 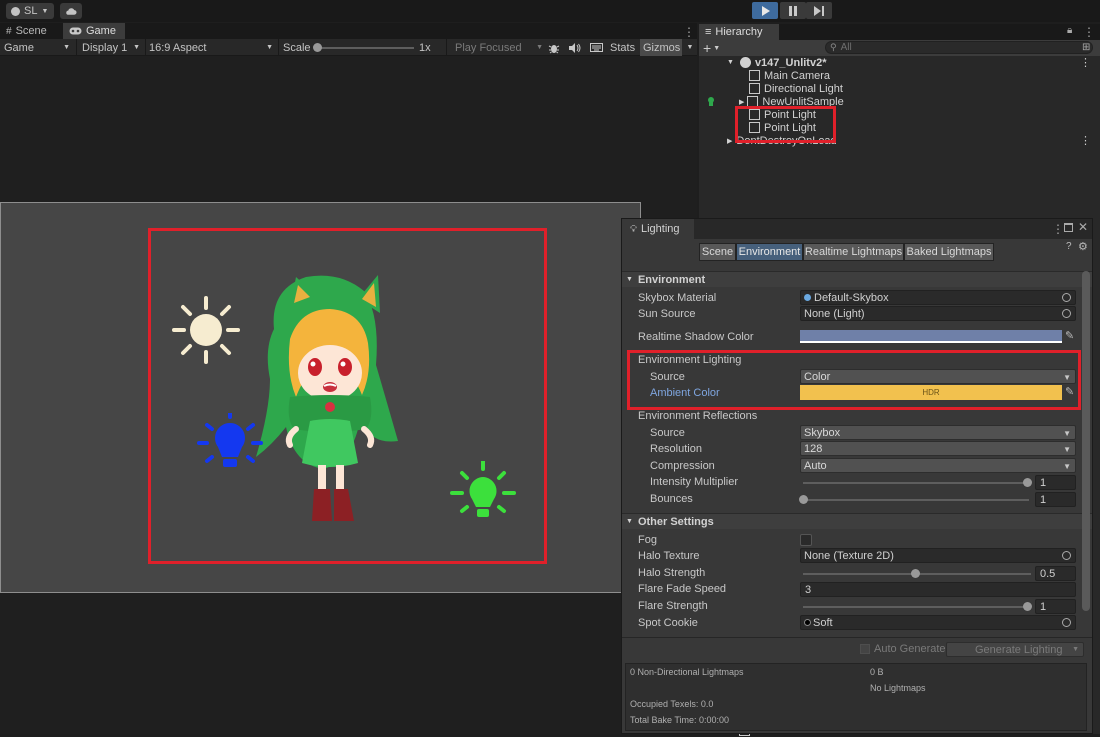 What do you see at coordinates (938, 622) in the screenshot?
I see `spot-cookie-field: Soft` at bounding box center [938, 622].